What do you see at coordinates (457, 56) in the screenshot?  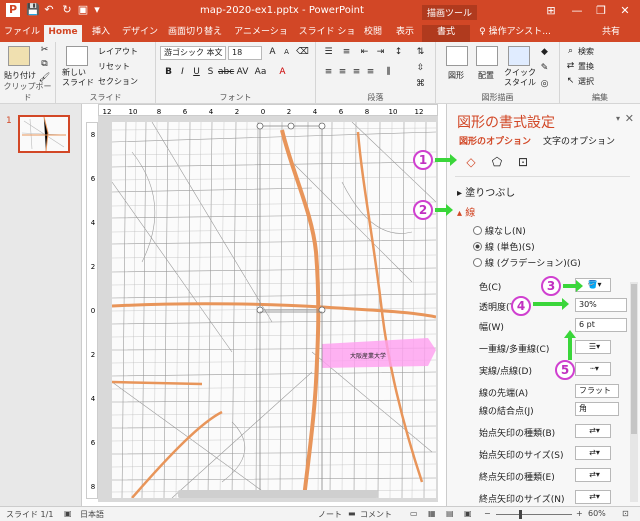 I see `shapes-icon` at bounding box center [457, 56].